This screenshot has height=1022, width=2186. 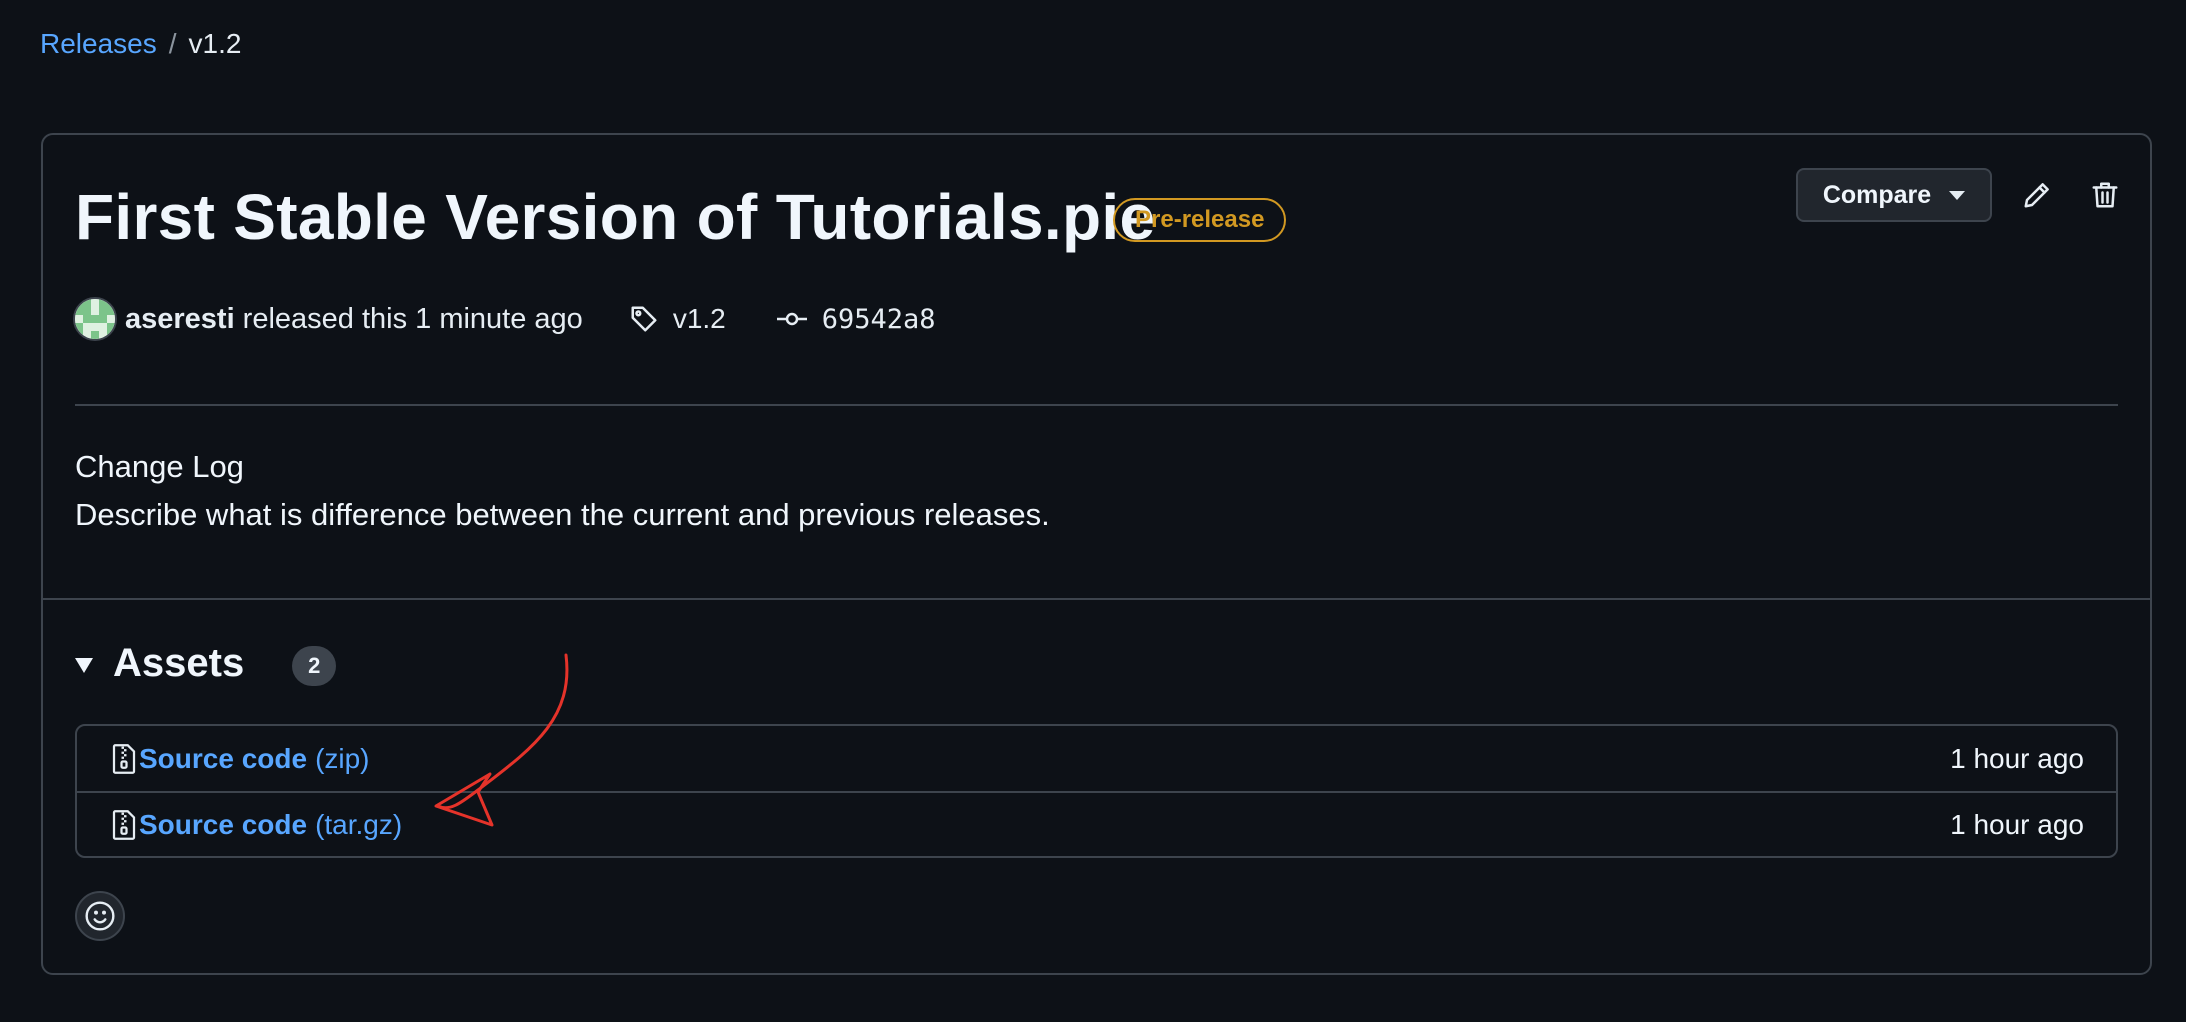 I want to click on assets-toggle: Assets 2, so click(x=206, y=663).